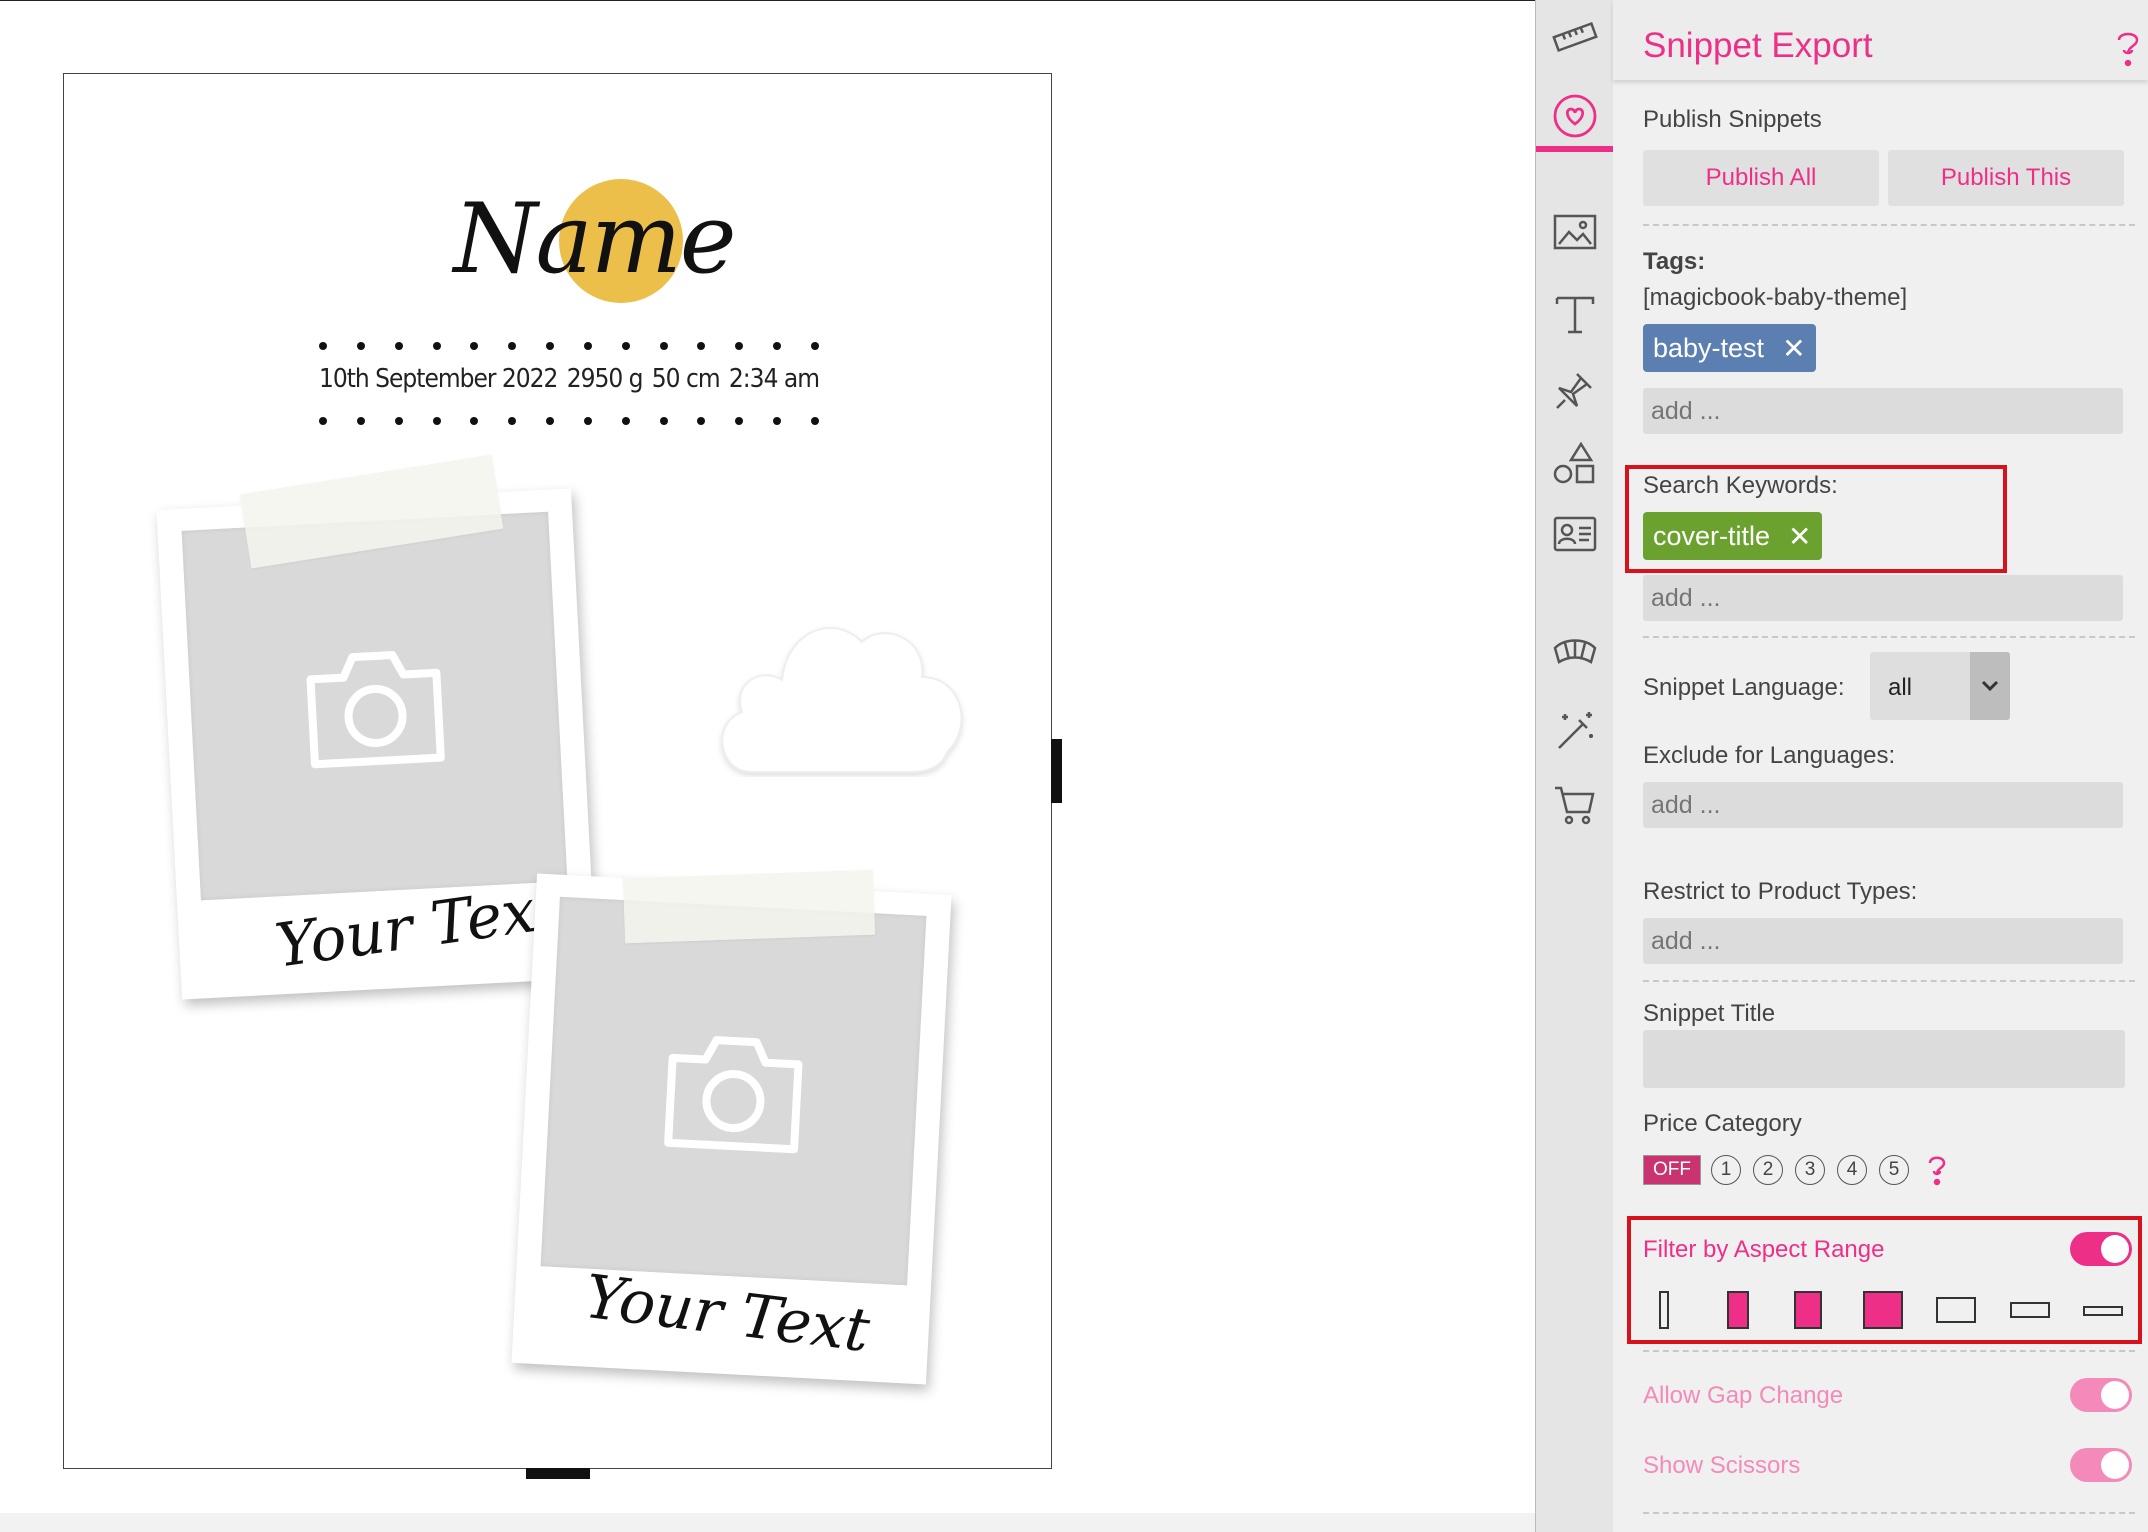  I want to click on aspect-option-landscape-wide, so click(2030, 1310).